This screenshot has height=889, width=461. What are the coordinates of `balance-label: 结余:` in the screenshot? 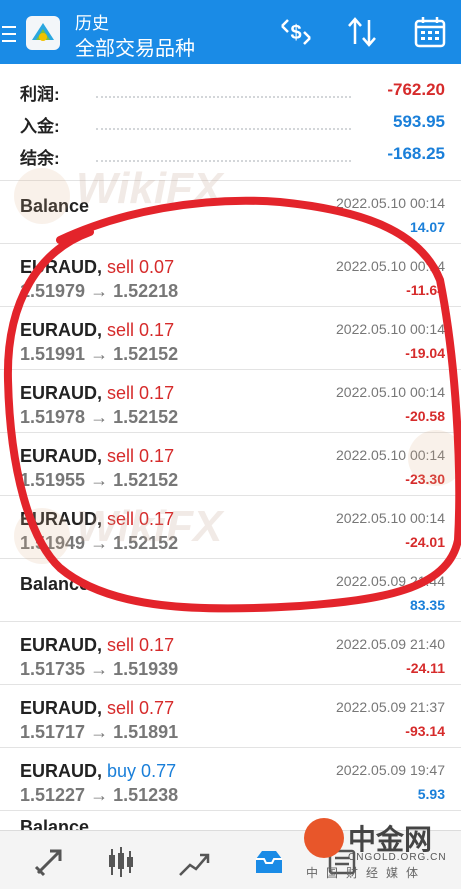 It's located at (40, 158).